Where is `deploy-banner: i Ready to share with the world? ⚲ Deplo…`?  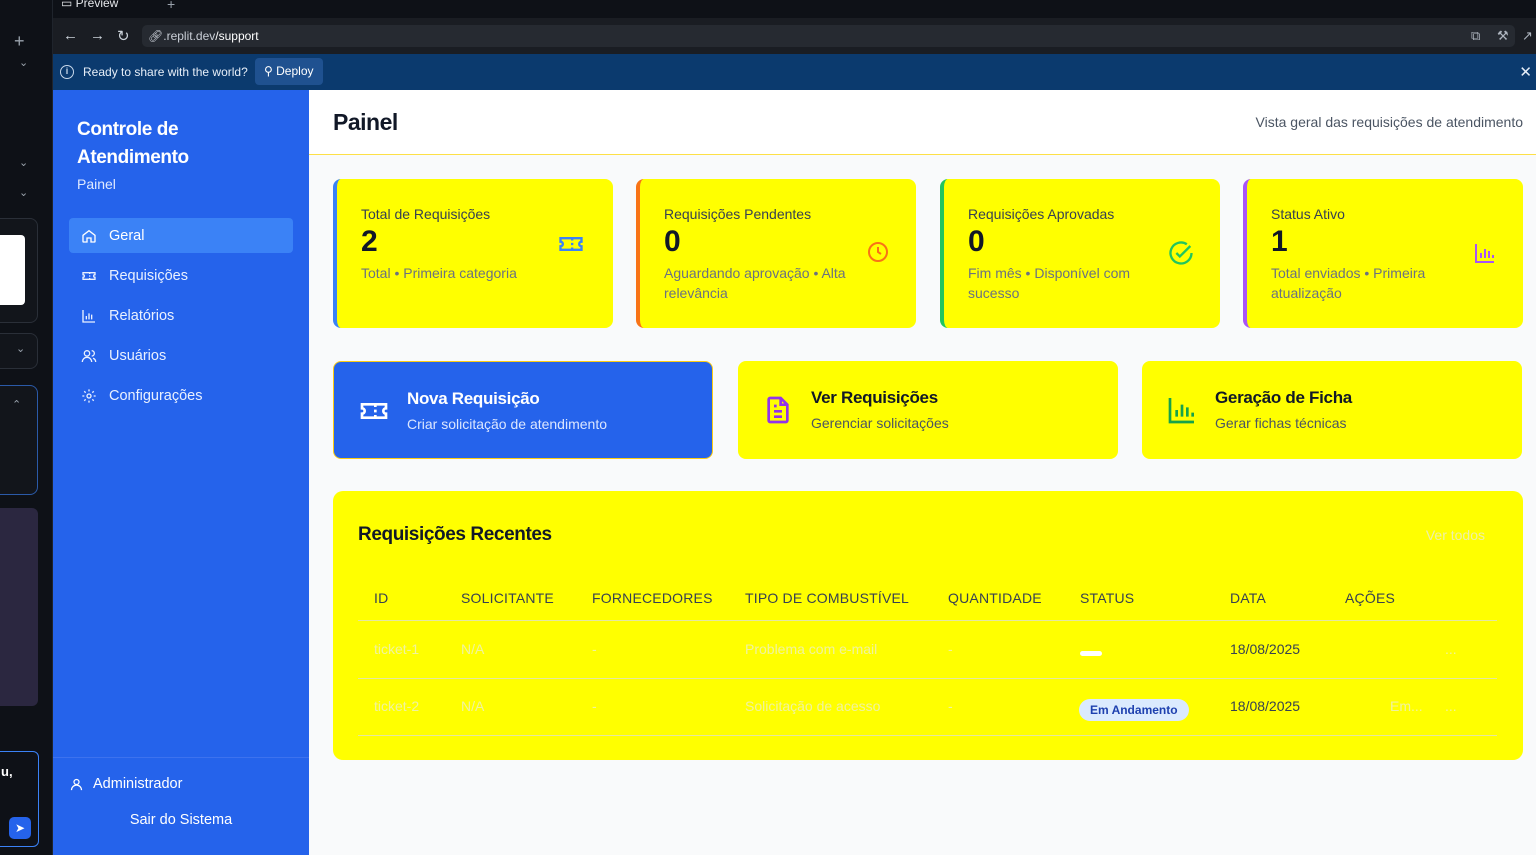 deploy-banner: i Ready to share with the world? ⚲ Deplo… is located at coordinates (794, 72).